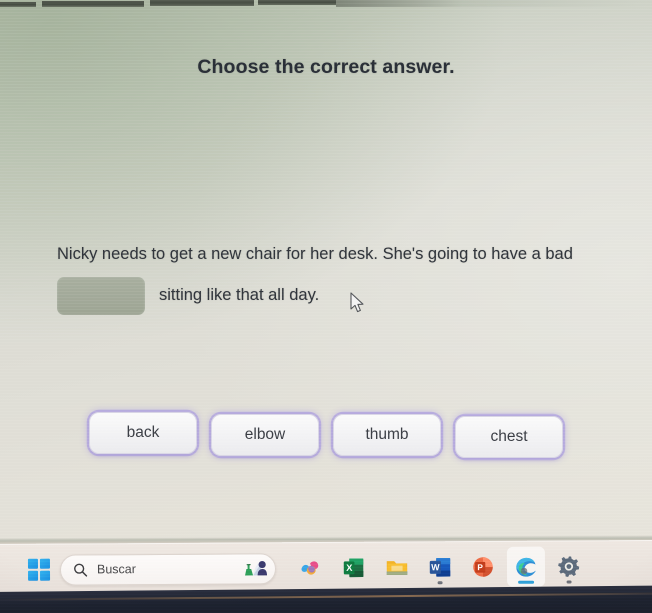 The width and height of the screenshot is (652, 613). I want to click on taskbar-item-settings, so click(569, 566).